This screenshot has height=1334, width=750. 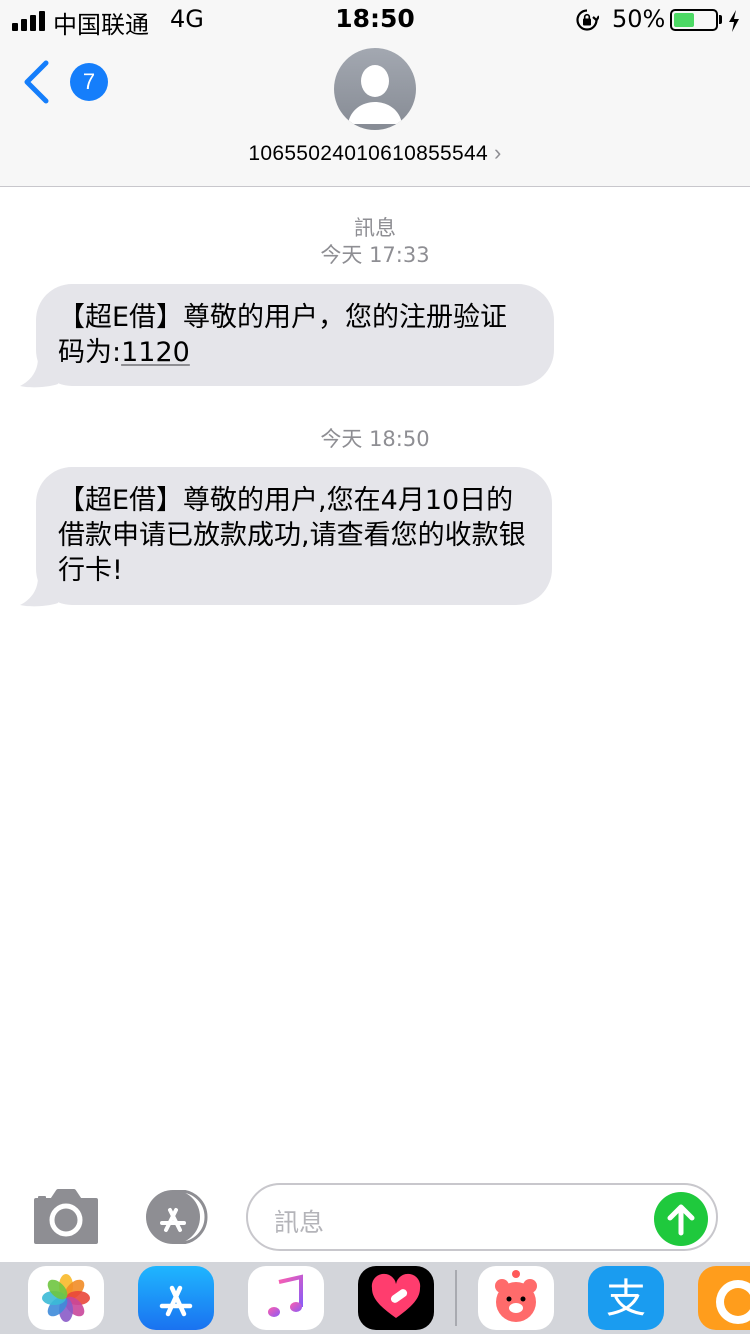 I want to click on app-drawer: 支, so click(x=375, y=1298).